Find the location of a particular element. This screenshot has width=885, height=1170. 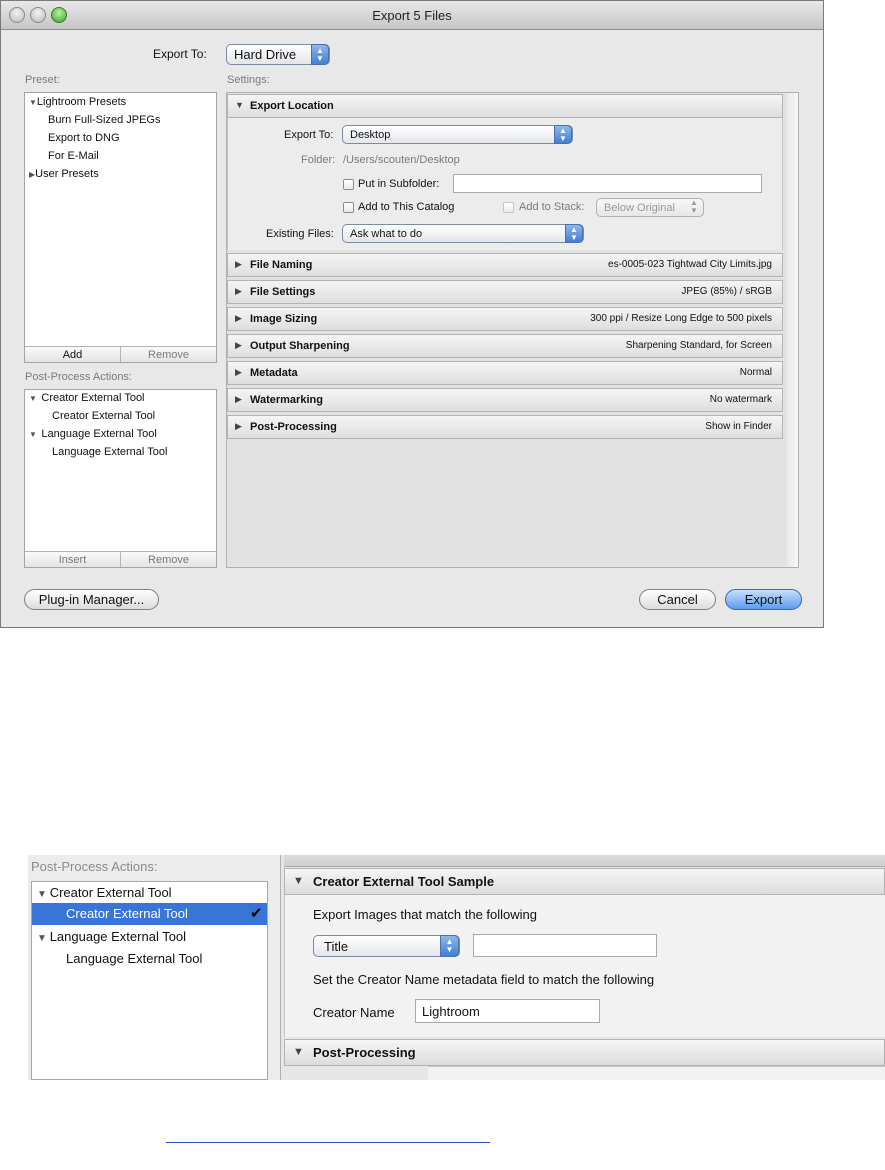

preset-add-button: Add is located at coordinates (73, 354).